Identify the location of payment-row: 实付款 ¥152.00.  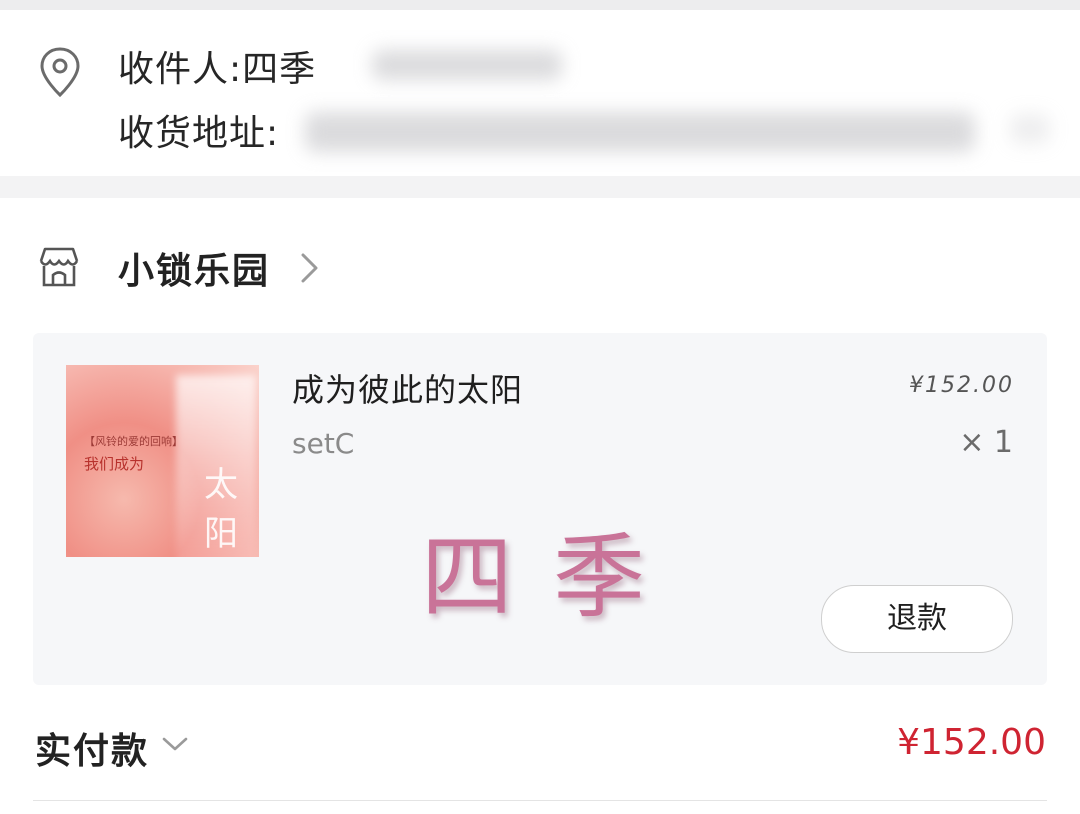
(540, 748).